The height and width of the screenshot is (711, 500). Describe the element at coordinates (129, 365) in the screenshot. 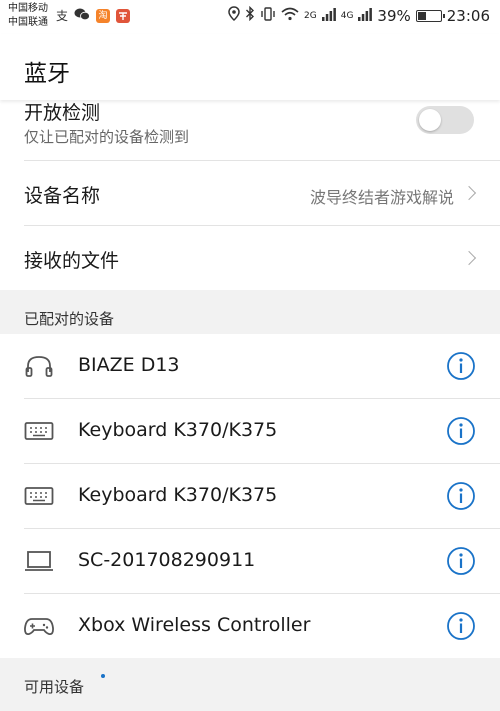

I see `device-name: BIAZE D13` at that location.